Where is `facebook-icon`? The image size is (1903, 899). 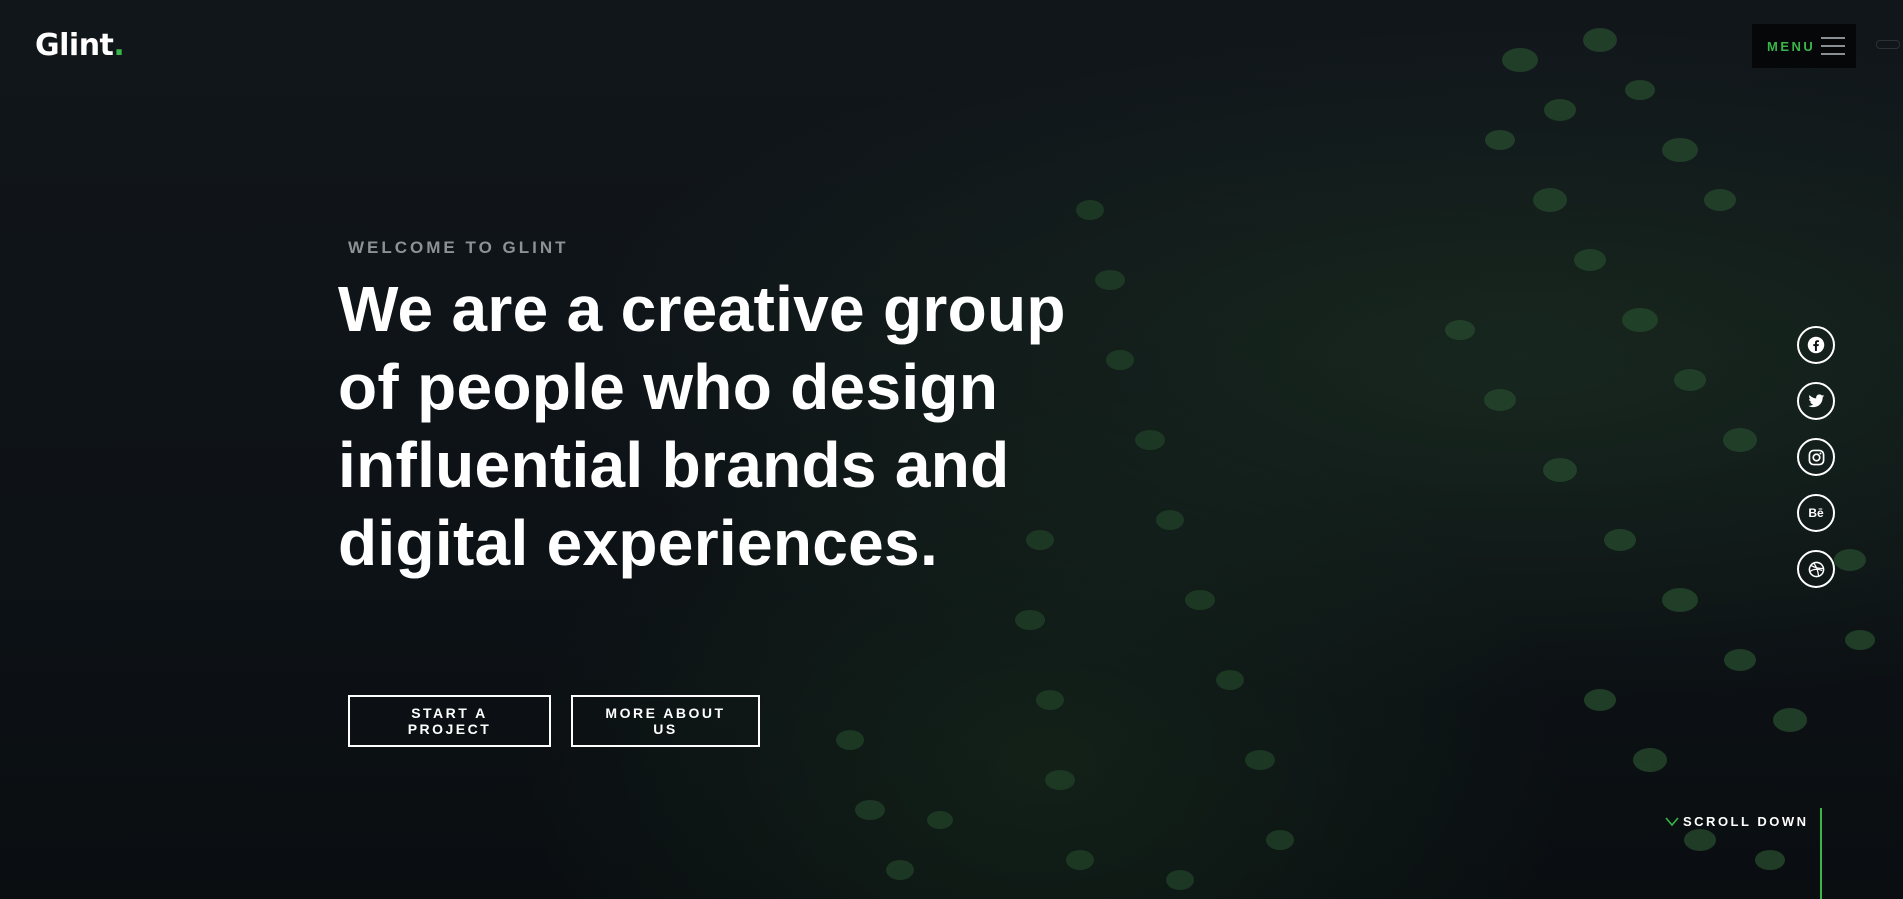
facebook-icon is located at coordinates (1816, 345).